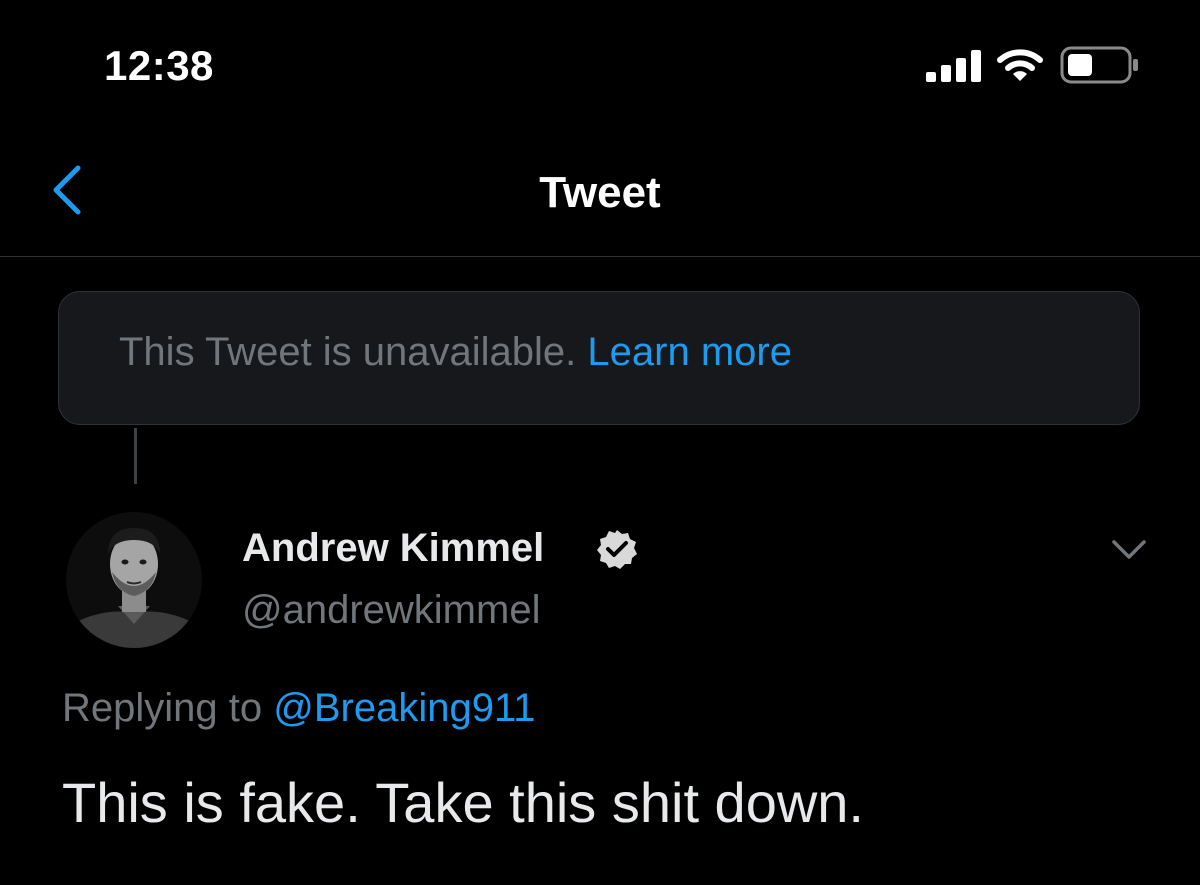 This screenshot has height=885, width=1200. I want to click on avatar, so click(134, 580).